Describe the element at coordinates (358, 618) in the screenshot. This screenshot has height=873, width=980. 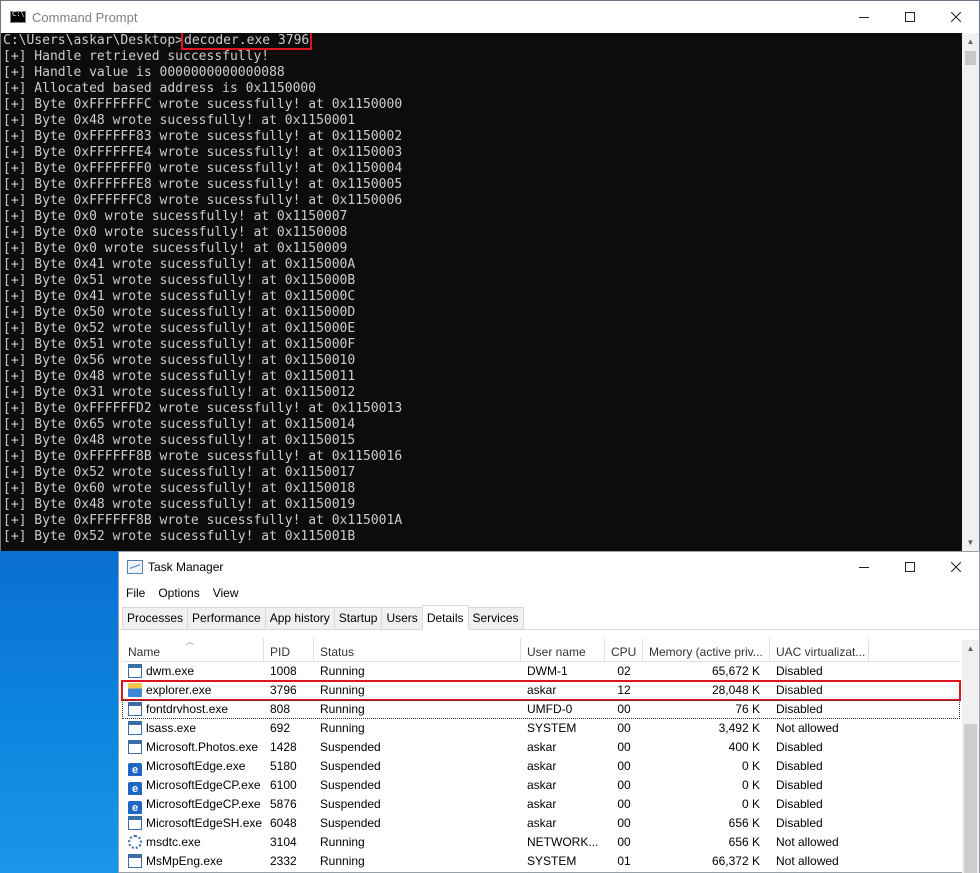
I see `tab-startup: Startup` at that location.